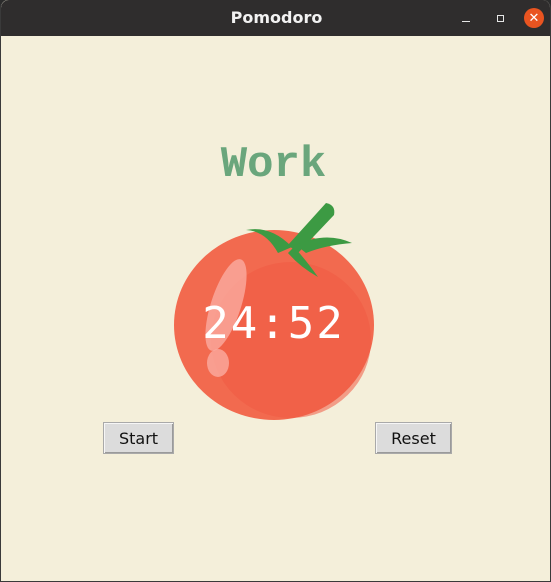  I want to click on close-icon: ✕, so click(534, 18).